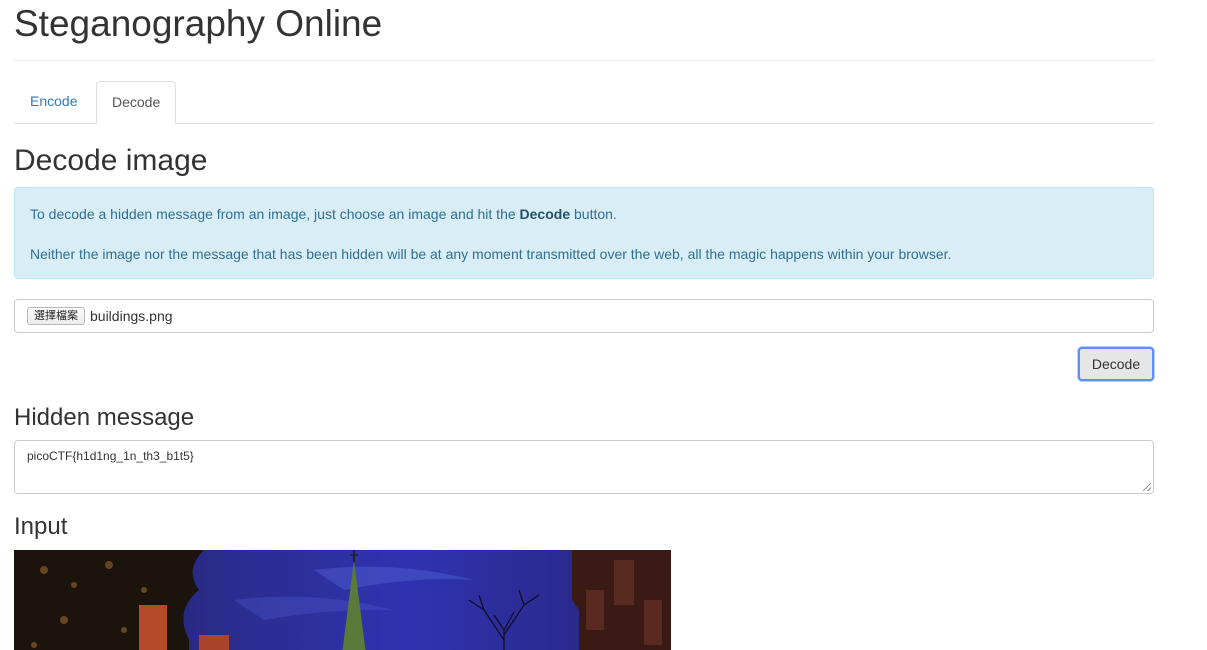 This screenshot has width=1207, height=650. I want to click on tab-decode: Decode, so click(136, 102).